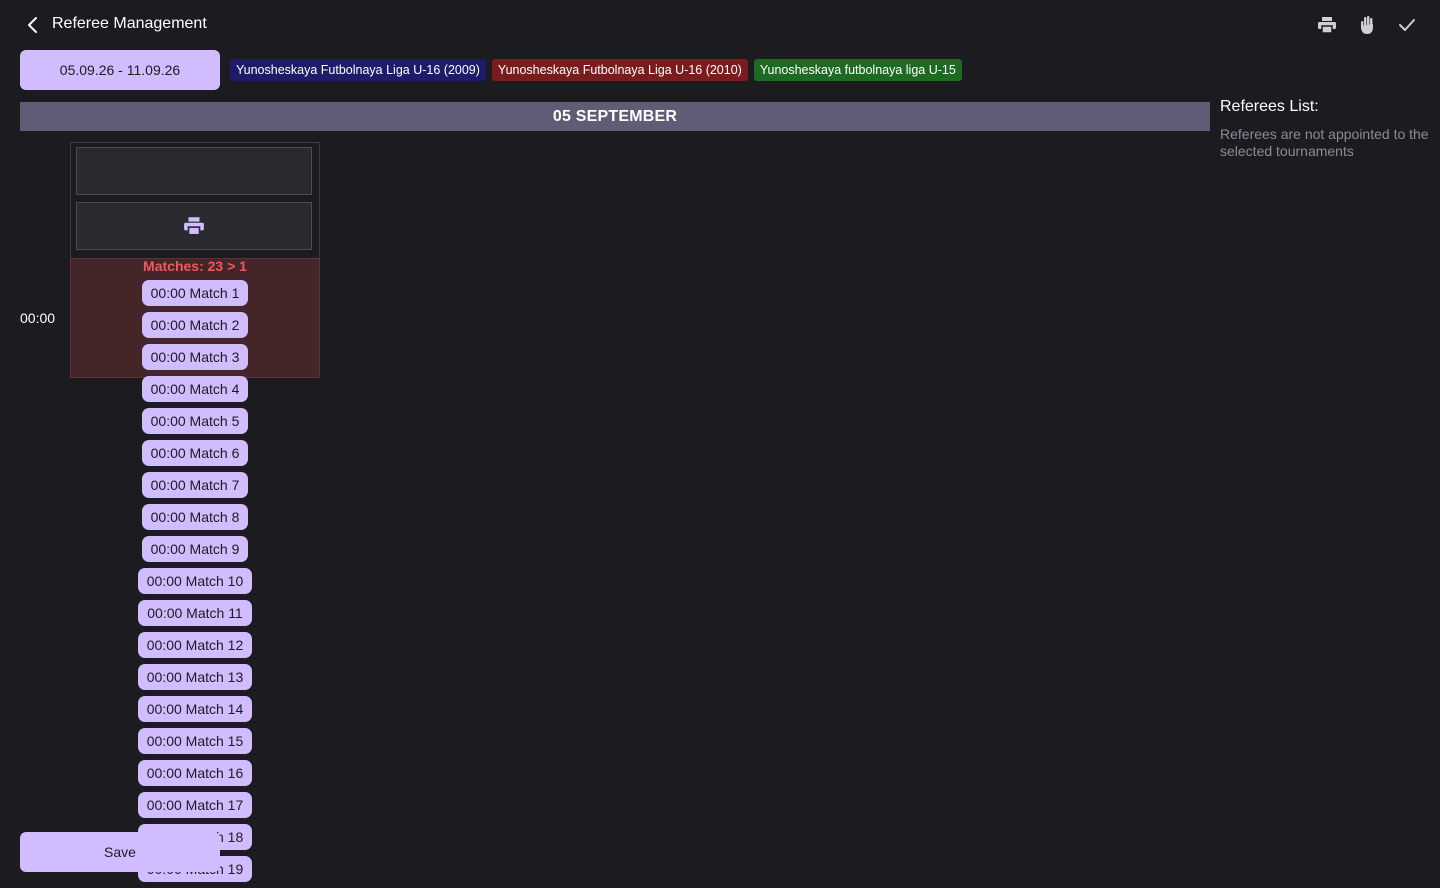  I want to click on save-button: Save, so click(120, 852).